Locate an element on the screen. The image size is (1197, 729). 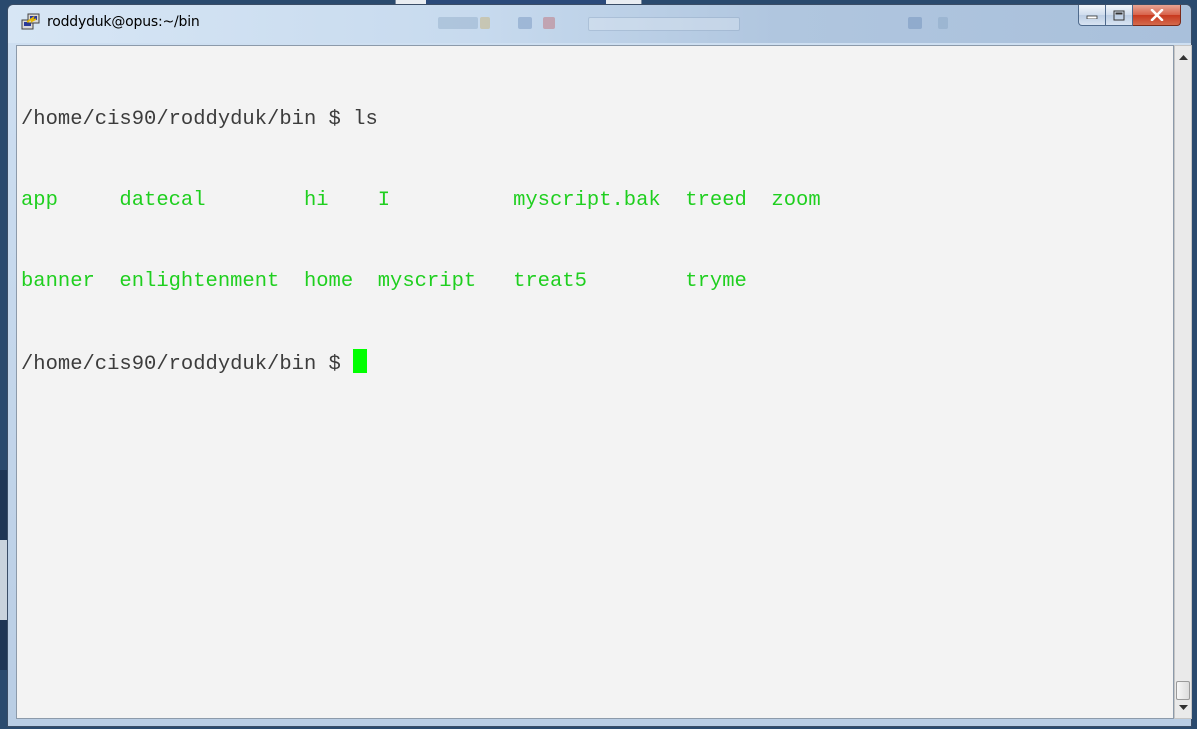
title-bar: roddyduk@opus:~/bin is located at coordinates (599, 24).